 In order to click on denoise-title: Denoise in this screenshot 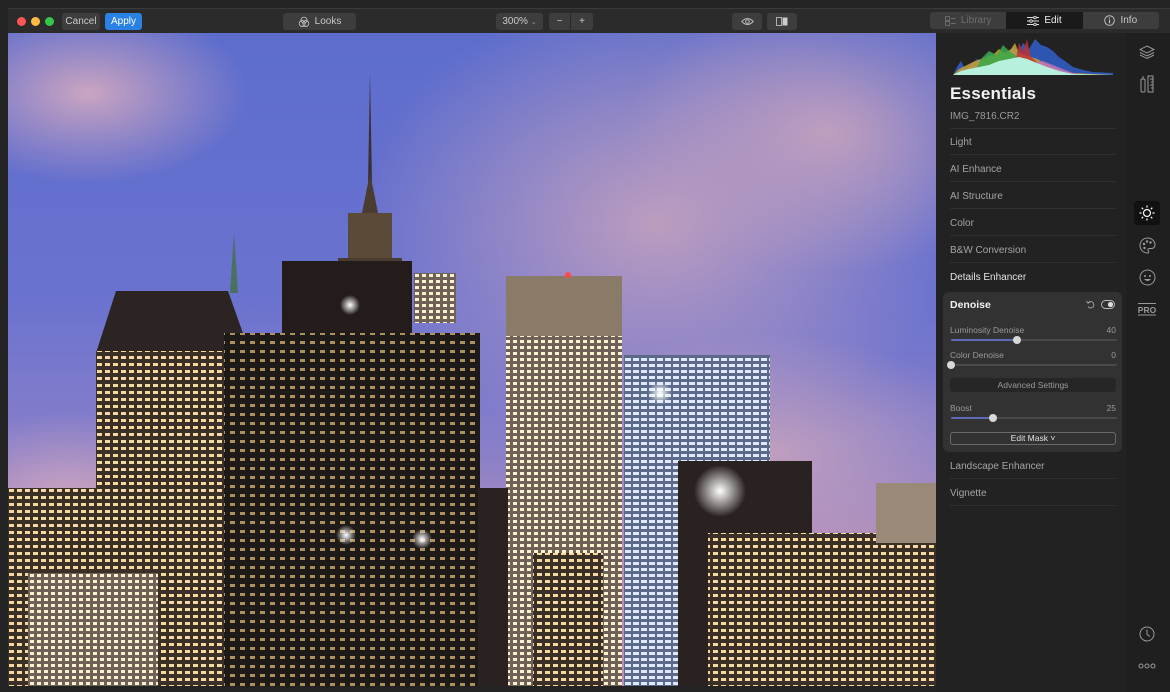, I will do `click(970, 305)`.